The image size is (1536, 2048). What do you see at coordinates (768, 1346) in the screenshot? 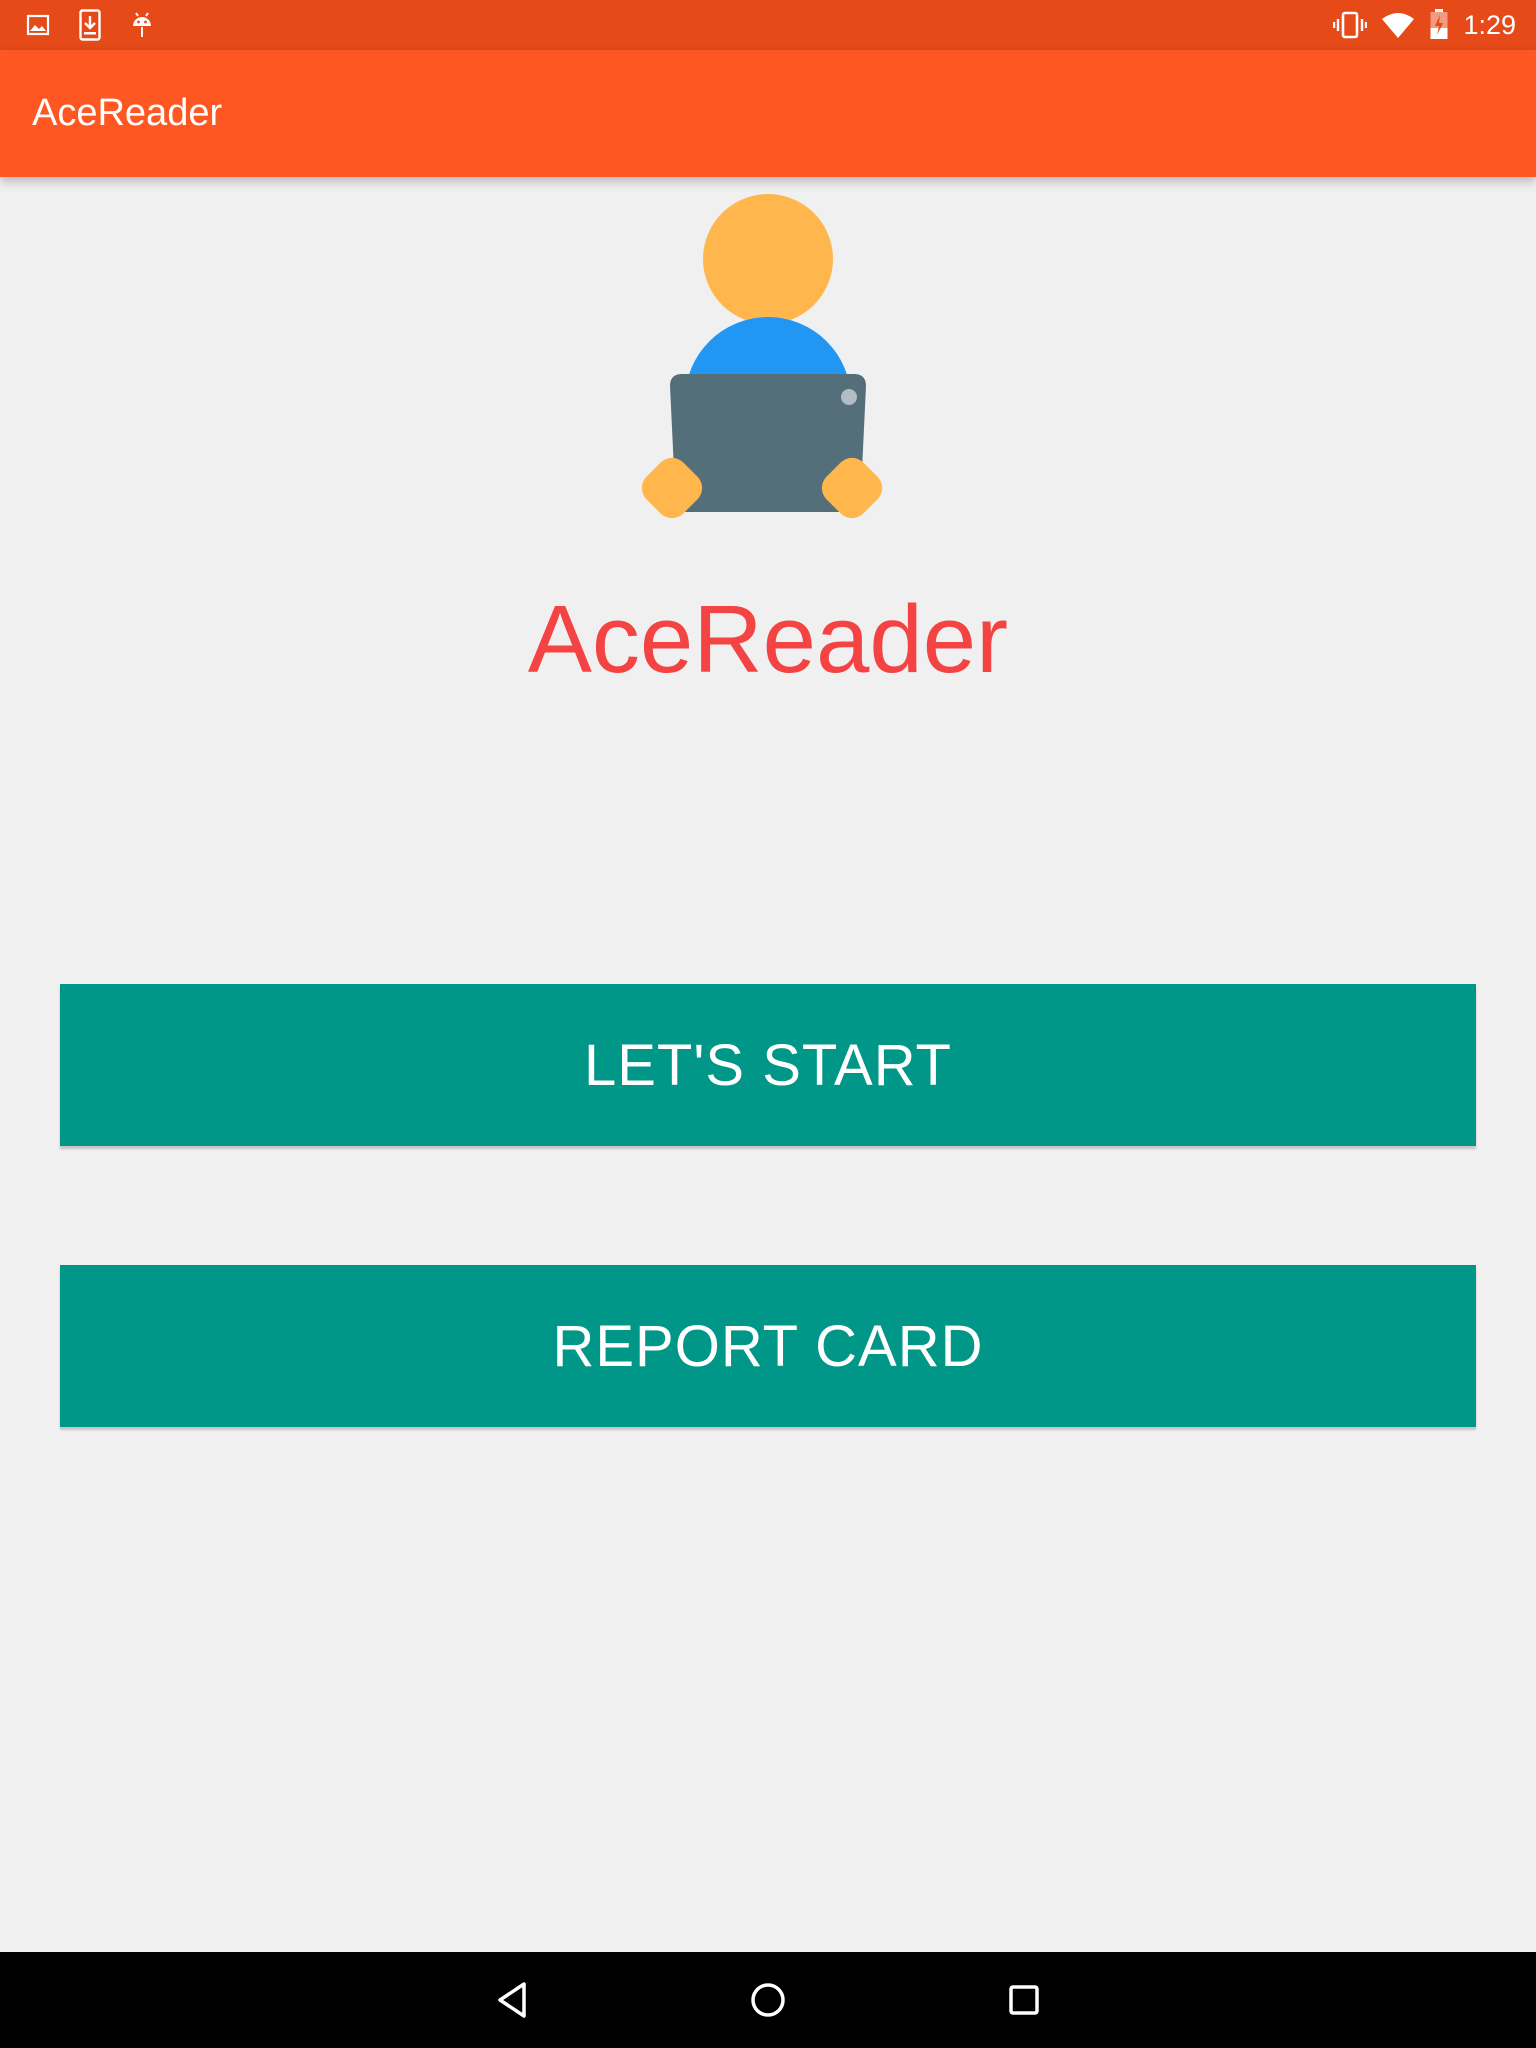
I see `report-card-button: REPORT CARD` at bounding box center [768, 1346].